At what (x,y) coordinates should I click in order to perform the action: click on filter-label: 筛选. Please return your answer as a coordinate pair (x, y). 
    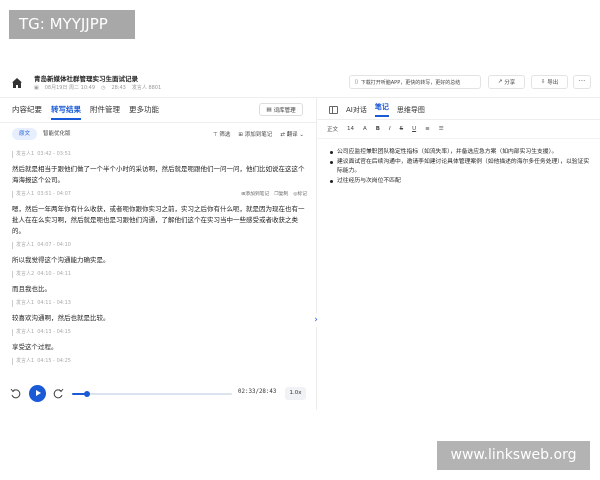
    Looking at the image, I should click on (225, 135).